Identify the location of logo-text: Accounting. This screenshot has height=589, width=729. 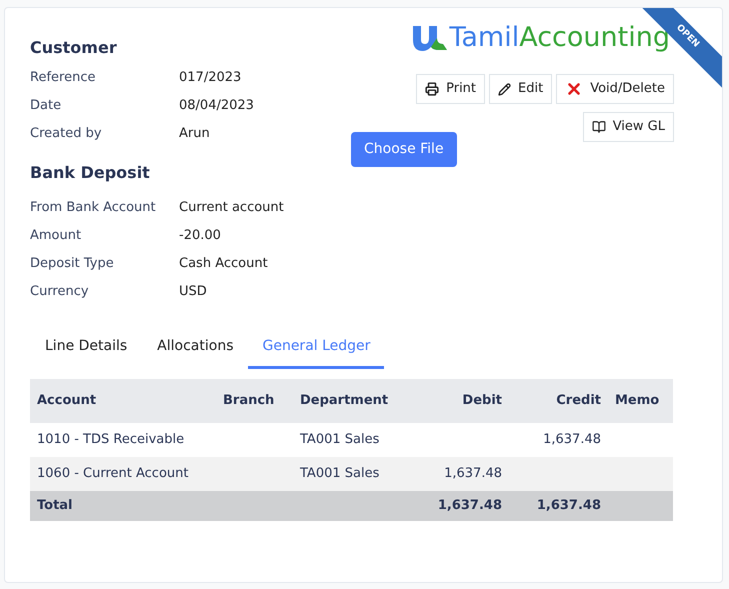
(594, 37).